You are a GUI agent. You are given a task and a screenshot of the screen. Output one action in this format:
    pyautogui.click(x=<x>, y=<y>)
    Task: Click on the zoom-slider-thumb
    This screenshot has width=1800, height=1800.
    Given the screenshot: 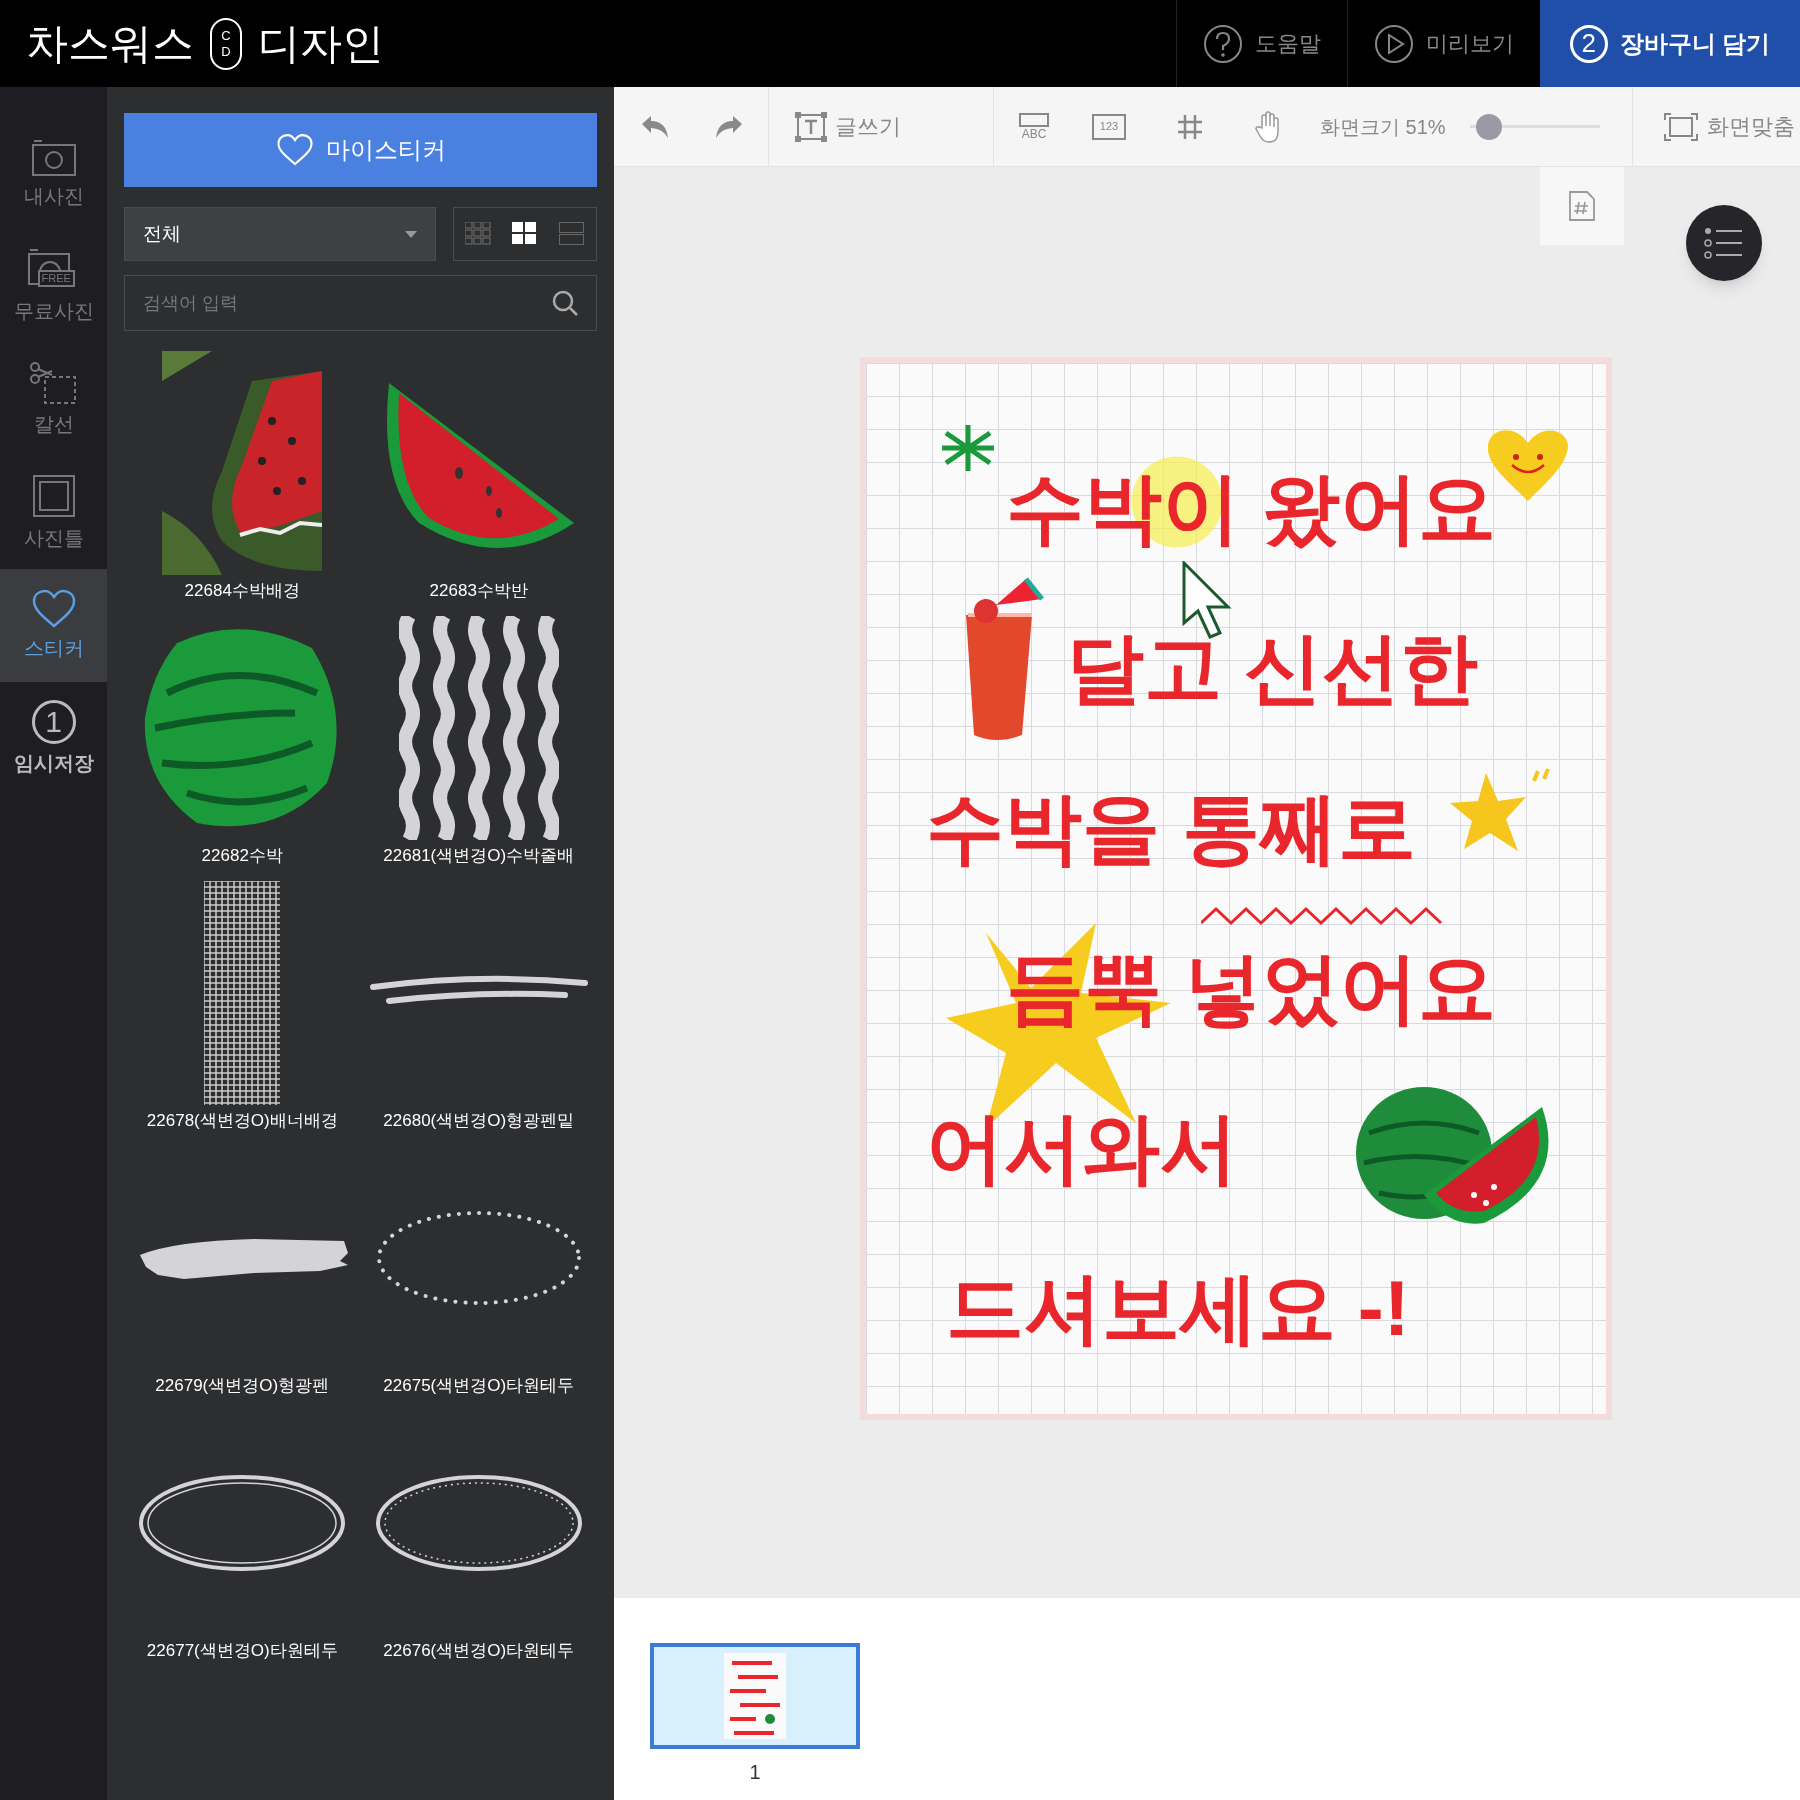 What is the action you would take?
    pyautogui.click(x=1489, y=126)
    